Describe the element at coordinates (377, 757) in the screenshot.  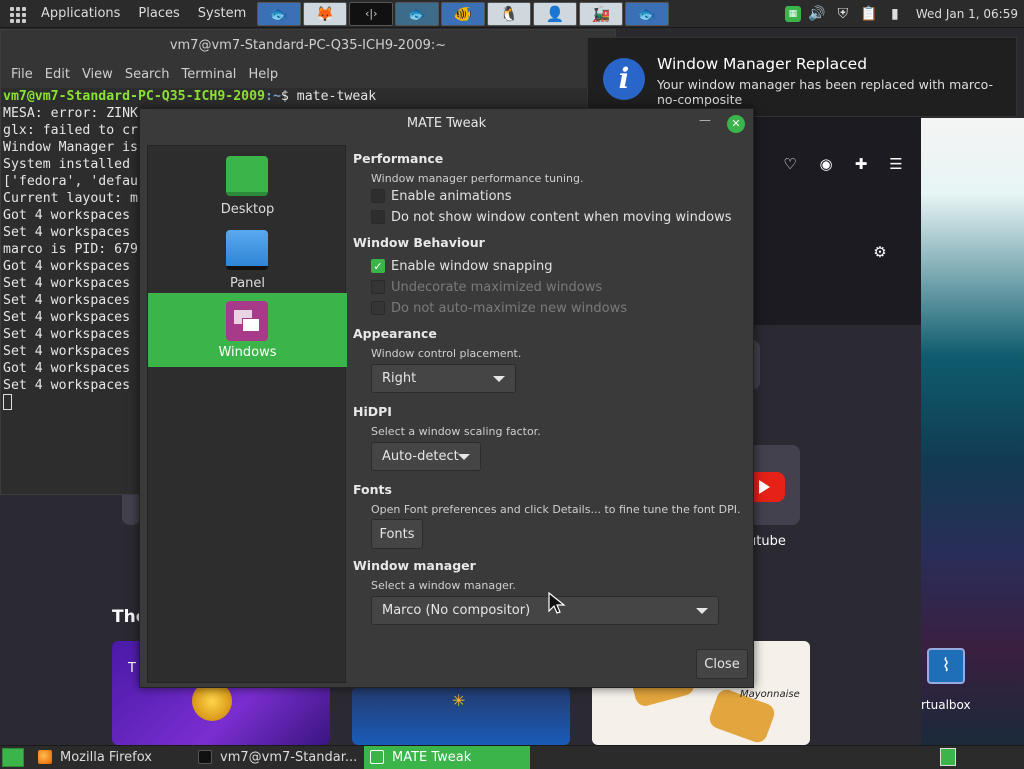
I see `mate-tweak-icon` at that location.